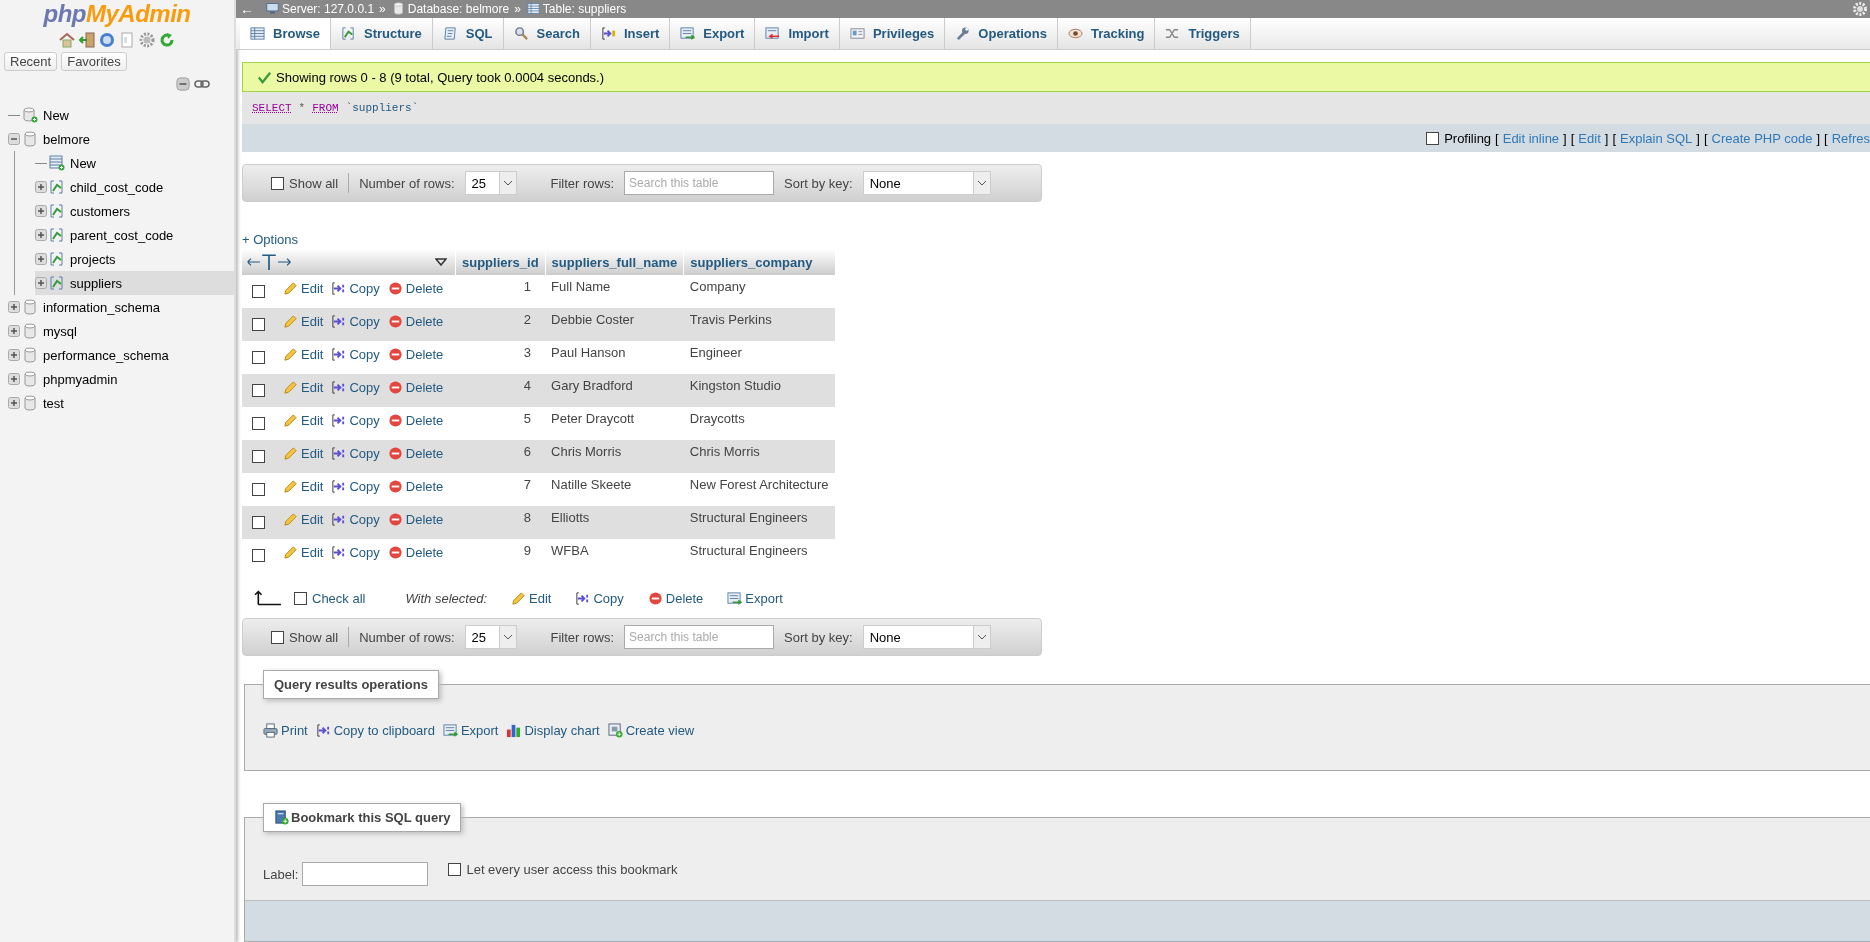  Describe the element at coordinates (553, 730) in the screenshot. I see `operation-link: Display chart` at that location.